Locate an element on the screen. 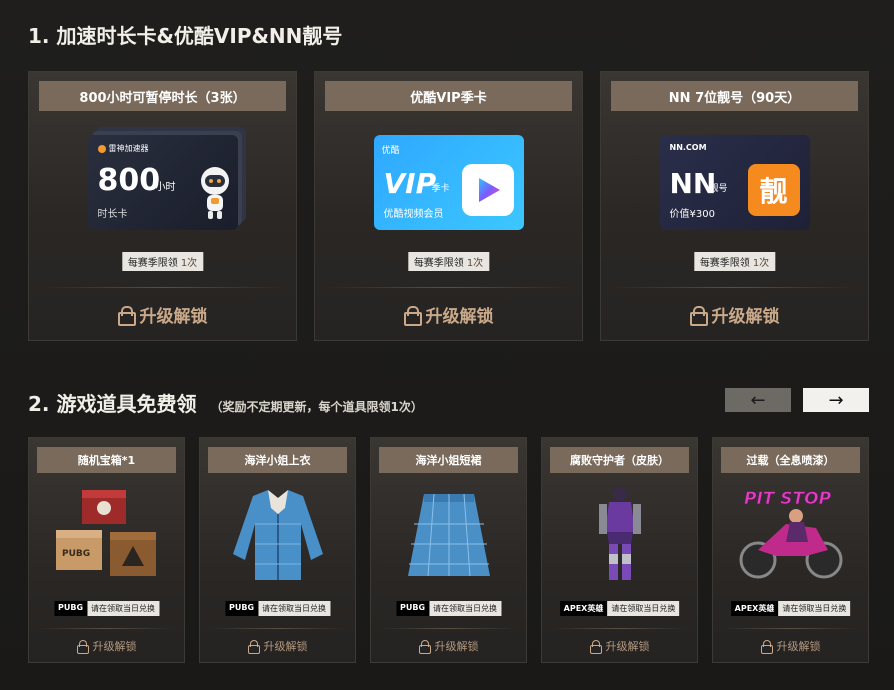  nn-card-image: NN.COM NN 靓号 价值¥300 靓 is located at coordinates (734, 182).